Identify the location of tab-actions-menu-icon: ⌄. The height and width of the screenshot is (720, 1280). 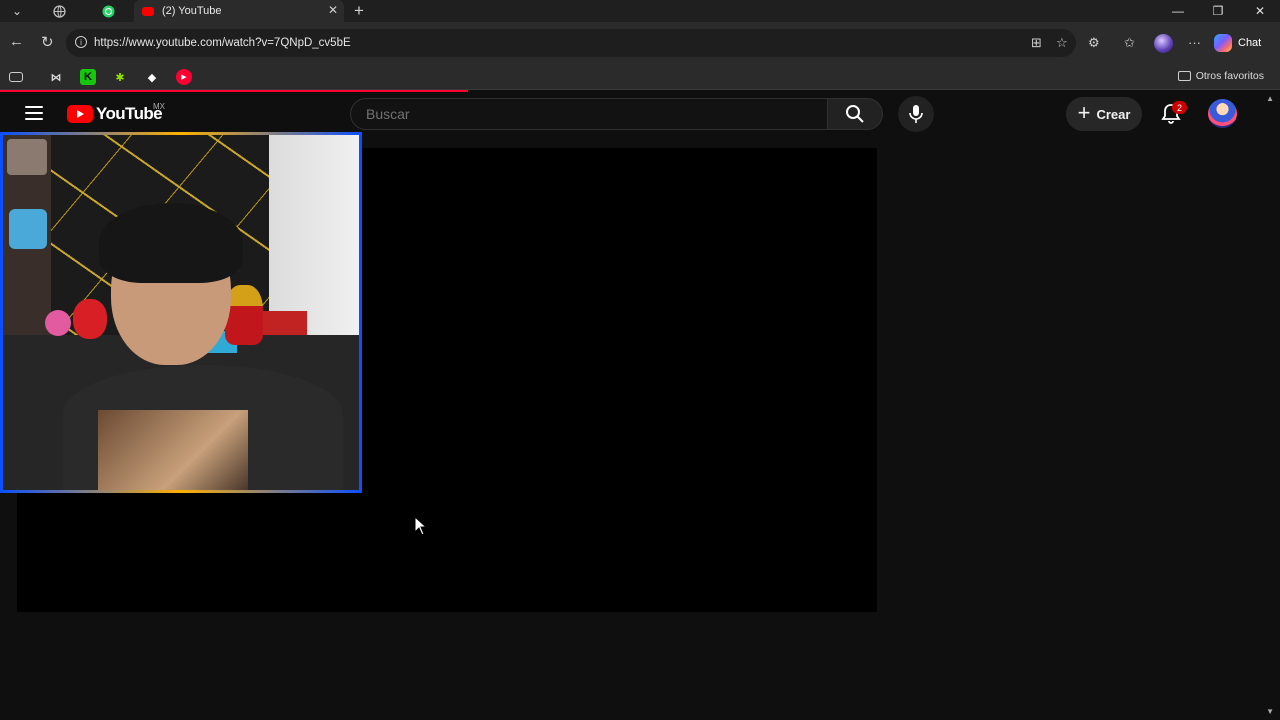
(17, 11).